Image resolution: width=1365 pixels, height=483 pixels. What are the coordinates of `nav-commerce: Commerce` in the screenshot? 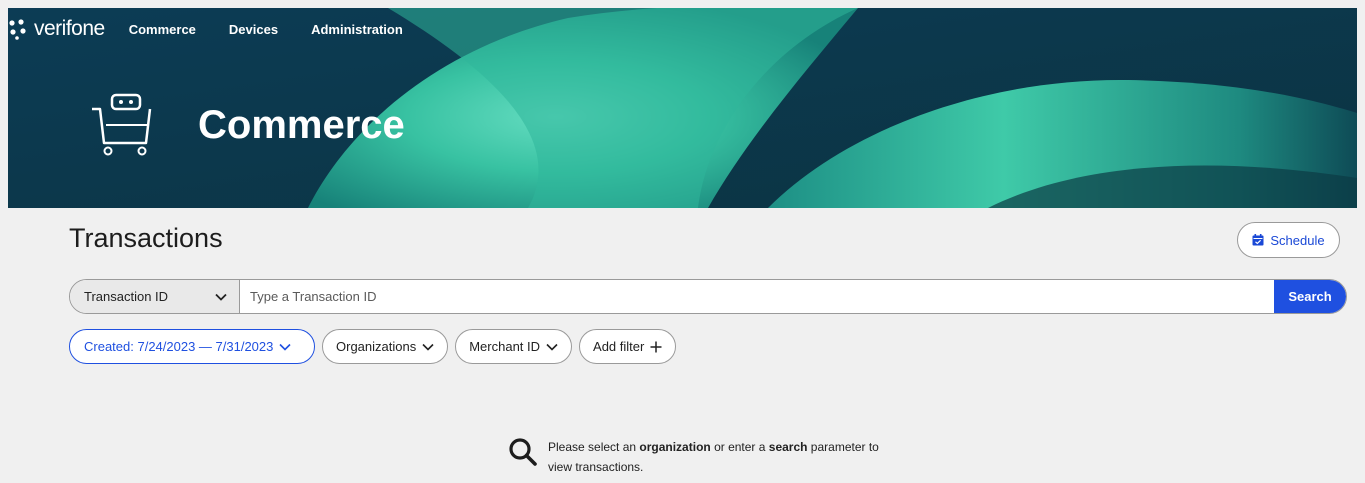 It's located at (162, 29).